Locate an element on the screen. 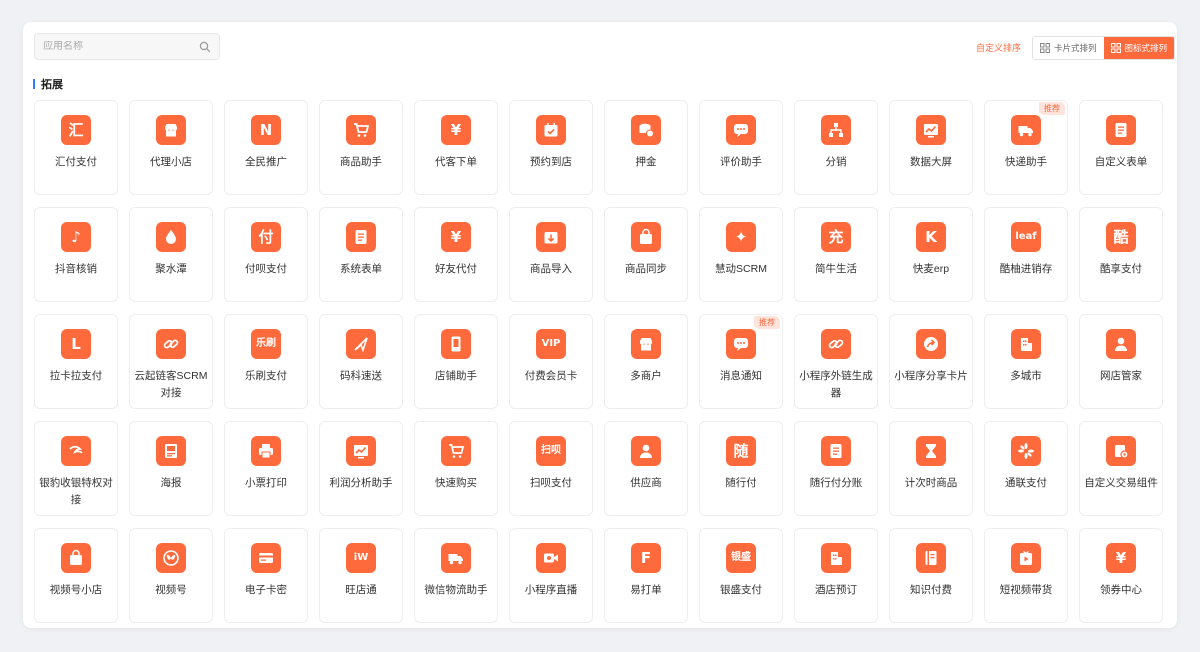 This screenshot has height=652, width=1200. app-label: 酷柚进销存 is located at coordinates (1026, 269).